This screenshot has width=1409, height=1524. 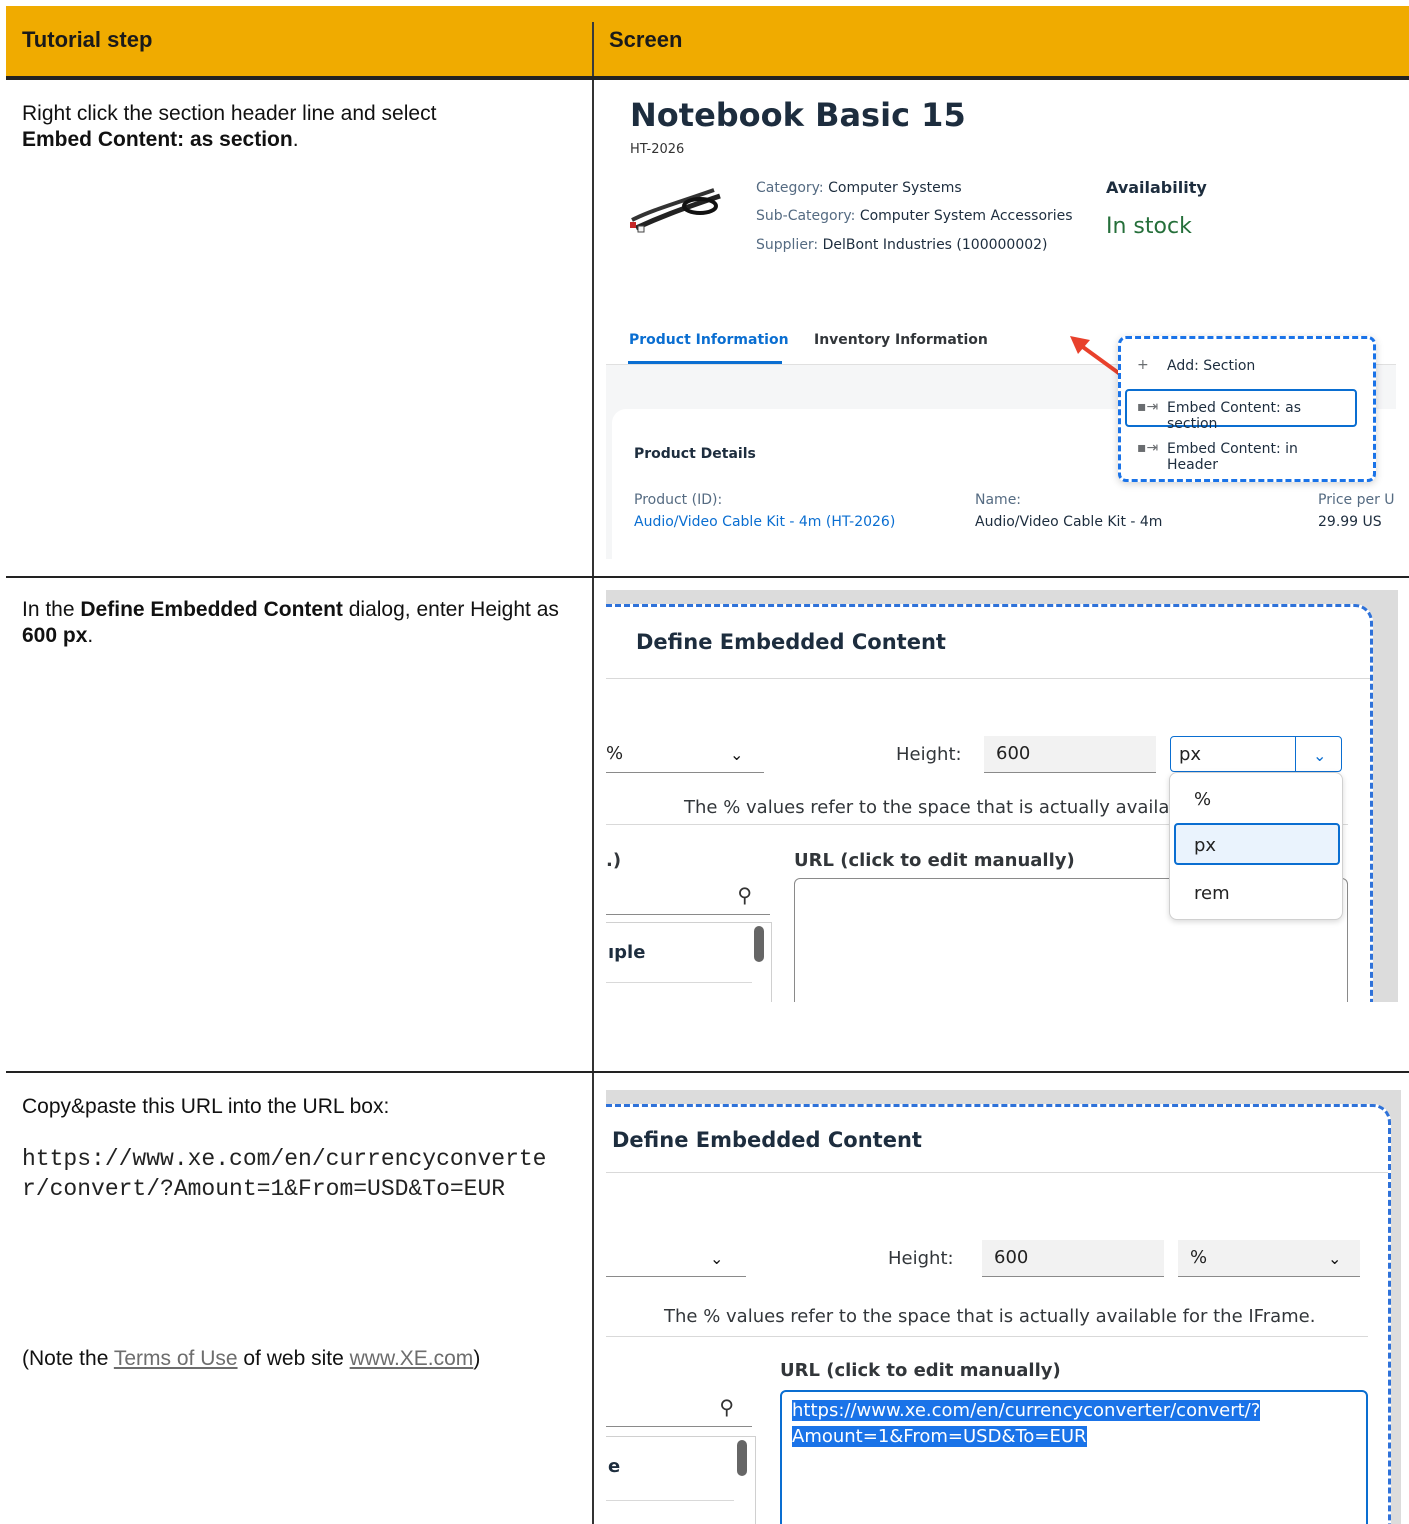 I want to click on menu-item-embed-in-header: ▪⇥ Embed Content: in Header, so click(x=1239, y=452).